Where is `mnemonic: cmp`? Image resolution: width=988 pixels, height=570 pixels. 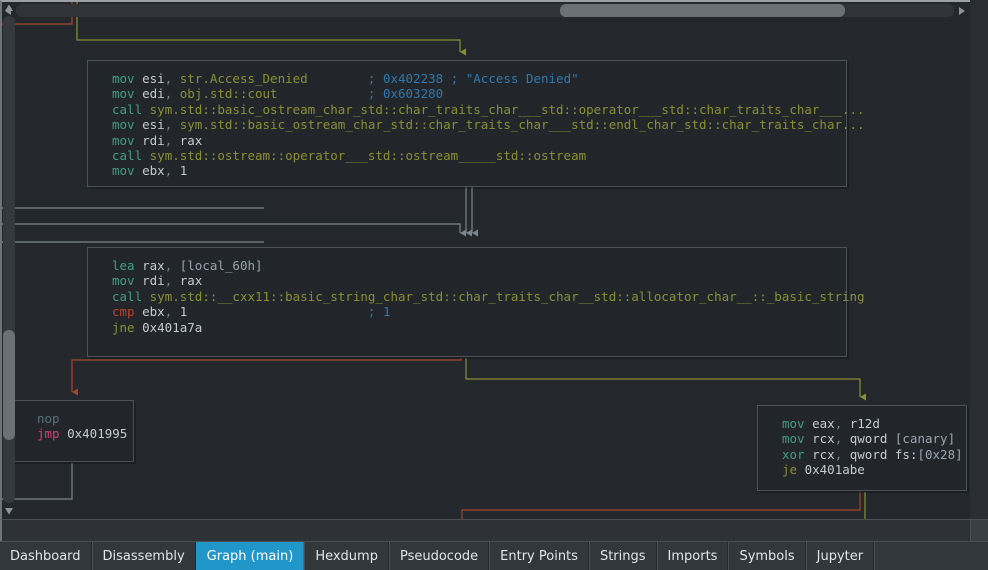
mnemonic: cmp is located at coordinates (123, 312).